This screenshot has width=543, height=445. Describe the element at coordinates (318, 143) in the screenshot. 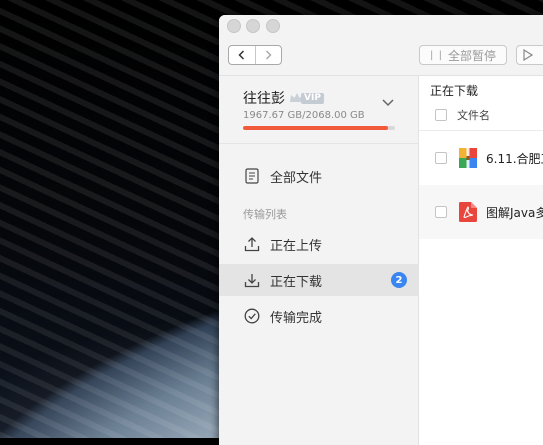

I see `sidebar-divider` at that location.